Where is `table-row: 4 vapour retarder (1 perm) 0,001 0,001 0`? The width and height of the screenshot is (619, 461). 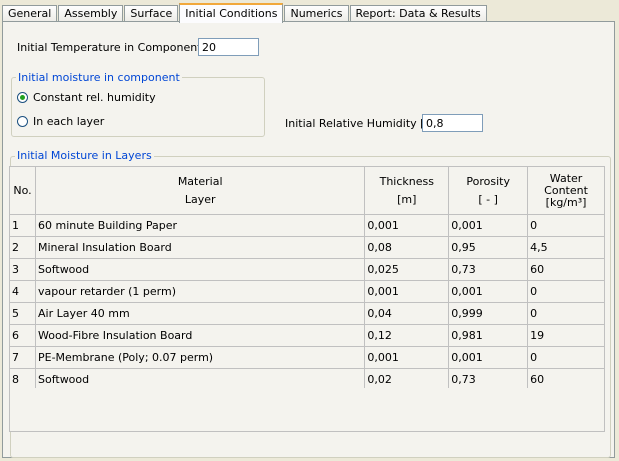 table-row: 4 vapour retarder (1 perm) 0,001 0,001 0 is located at coordinates (307, 291).